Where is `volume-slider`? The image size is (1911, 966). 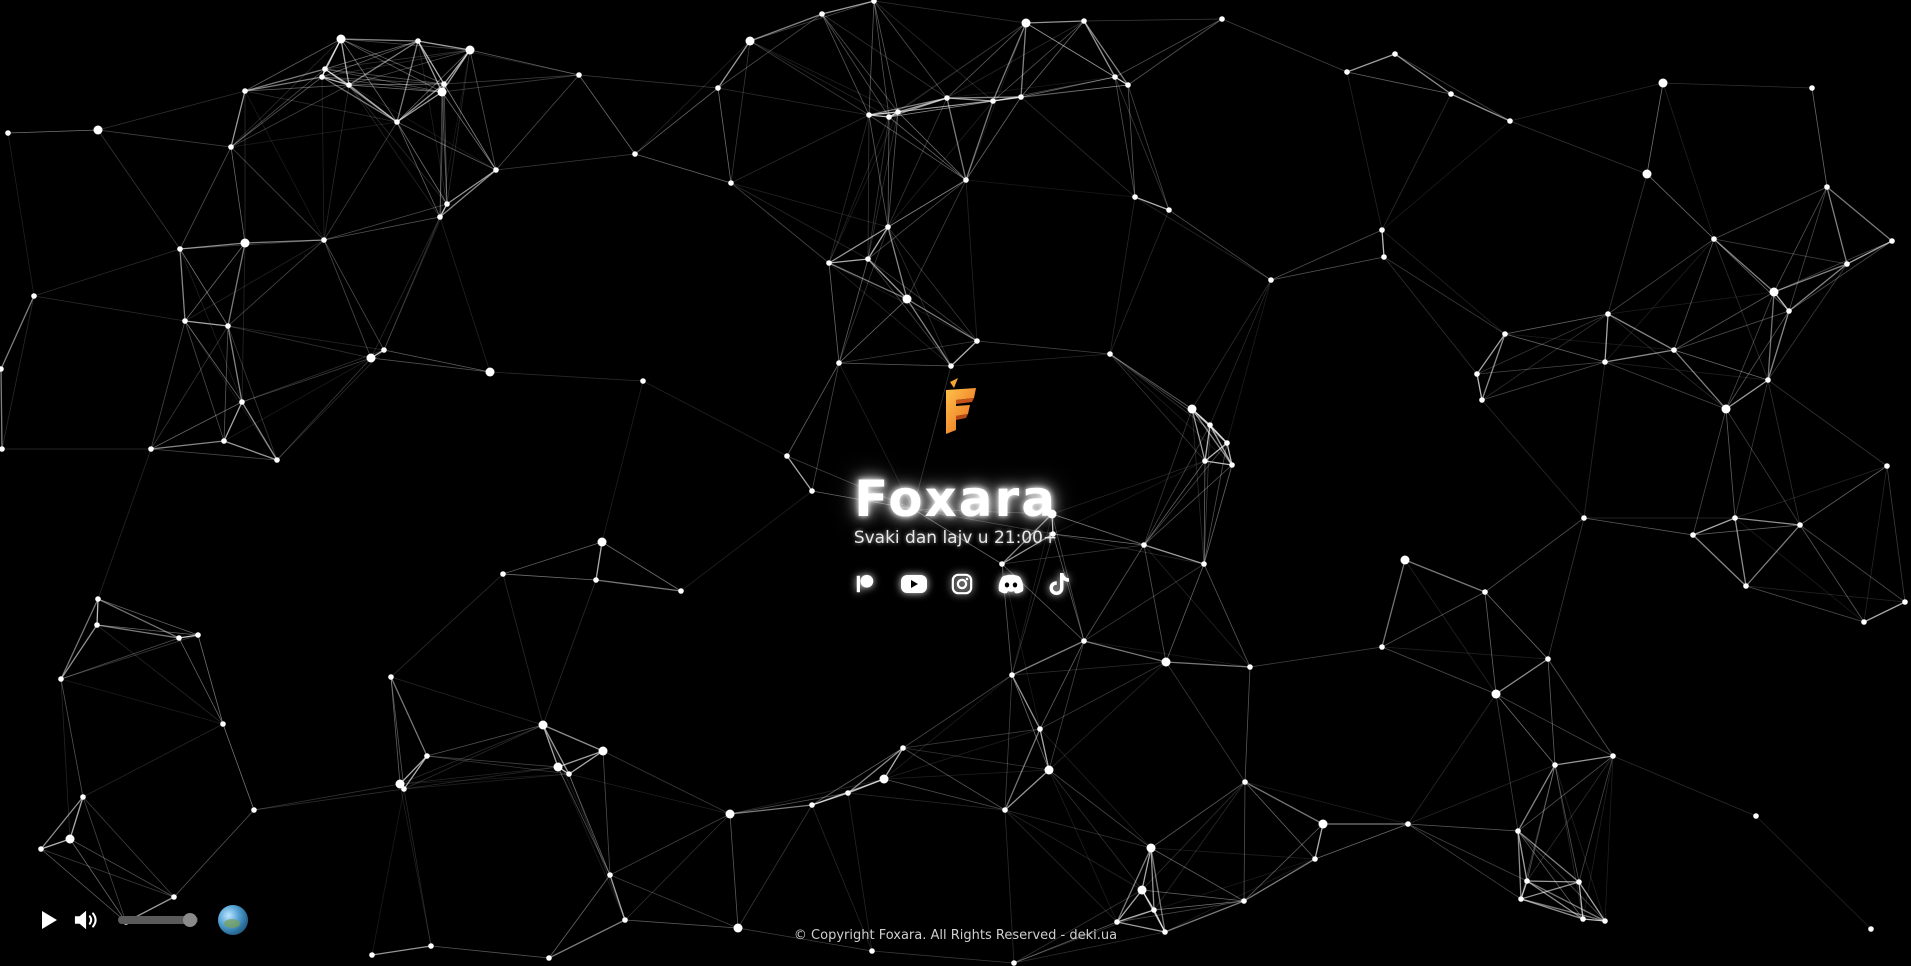
volume-slider is located at coordinates (158, 920).